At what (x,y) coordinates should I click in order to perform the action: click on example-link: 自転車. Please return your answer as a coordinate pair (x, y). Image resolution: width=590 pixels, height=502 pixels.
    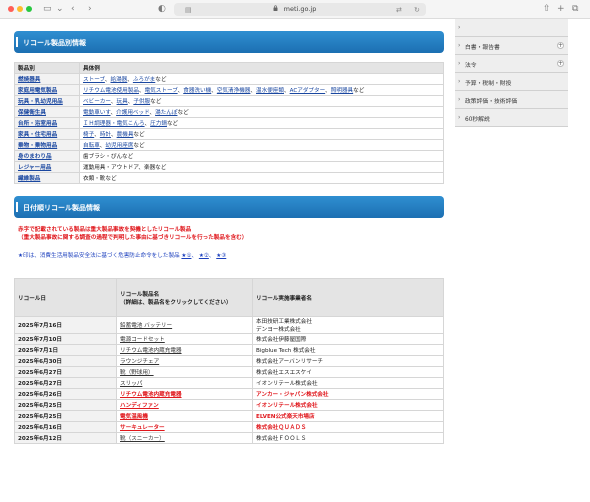
    Looking at the image, I should click on (91, 146).